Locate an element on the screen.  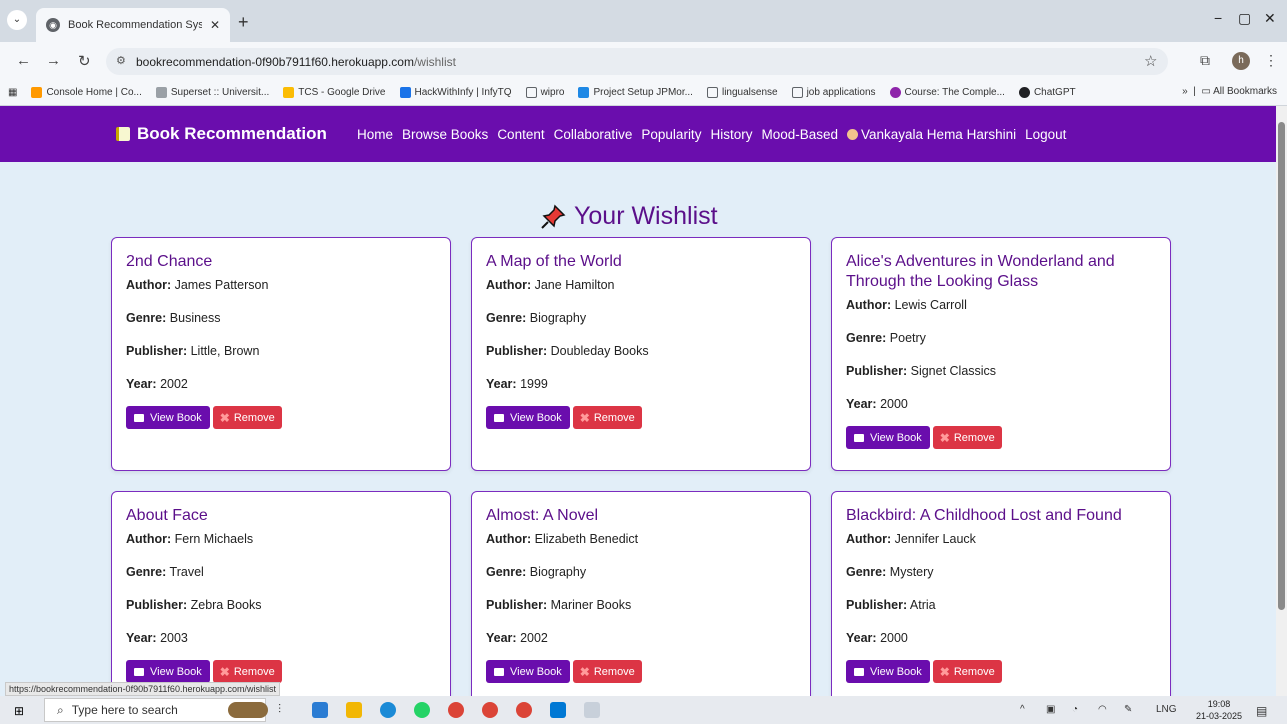
bookmarks-more-icon: » is located at coordinates (1185, 91).